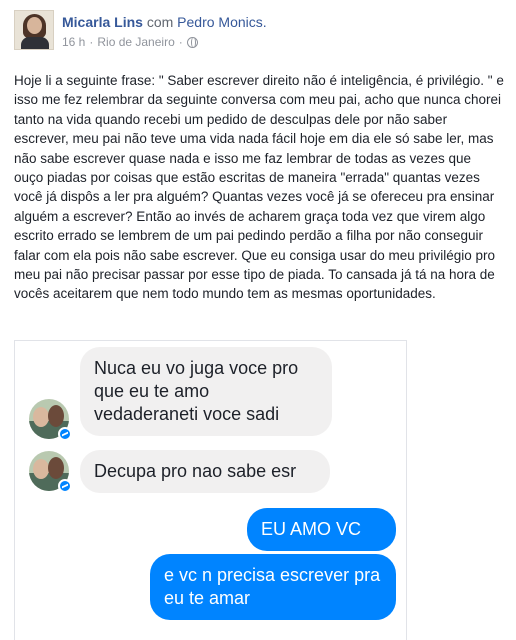 The width and height of the screenshot is (516, 640). What do you see at coordinates (273, 587) in the screenshot?
I see `message-bubble-outgoing: e vc n precisa escrever pra eu te amar` at bounding box center [273, 587].